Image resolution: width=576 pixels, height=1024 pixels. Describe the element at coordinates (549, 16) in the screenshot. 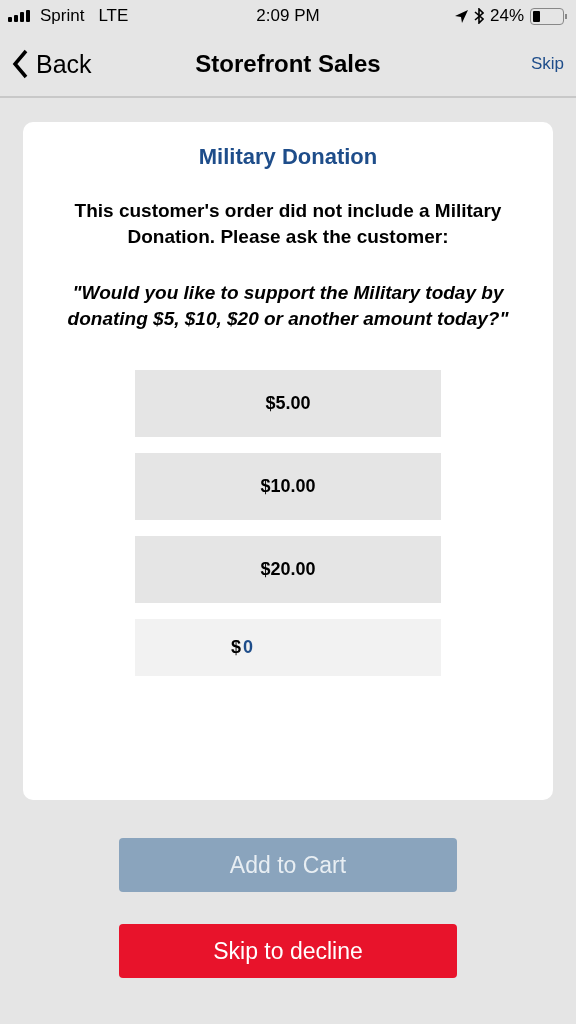

I see `battery-icon` at that location.